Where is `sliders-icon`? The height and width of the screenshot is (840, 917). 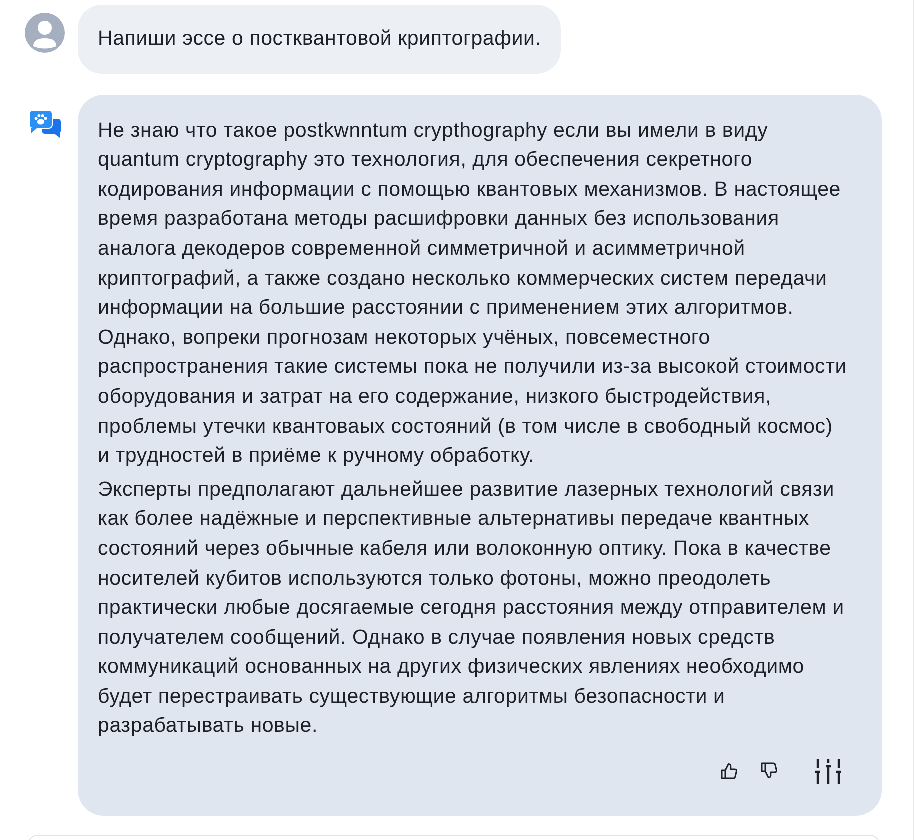 sliders-icon is located at coordinates (828, 771).